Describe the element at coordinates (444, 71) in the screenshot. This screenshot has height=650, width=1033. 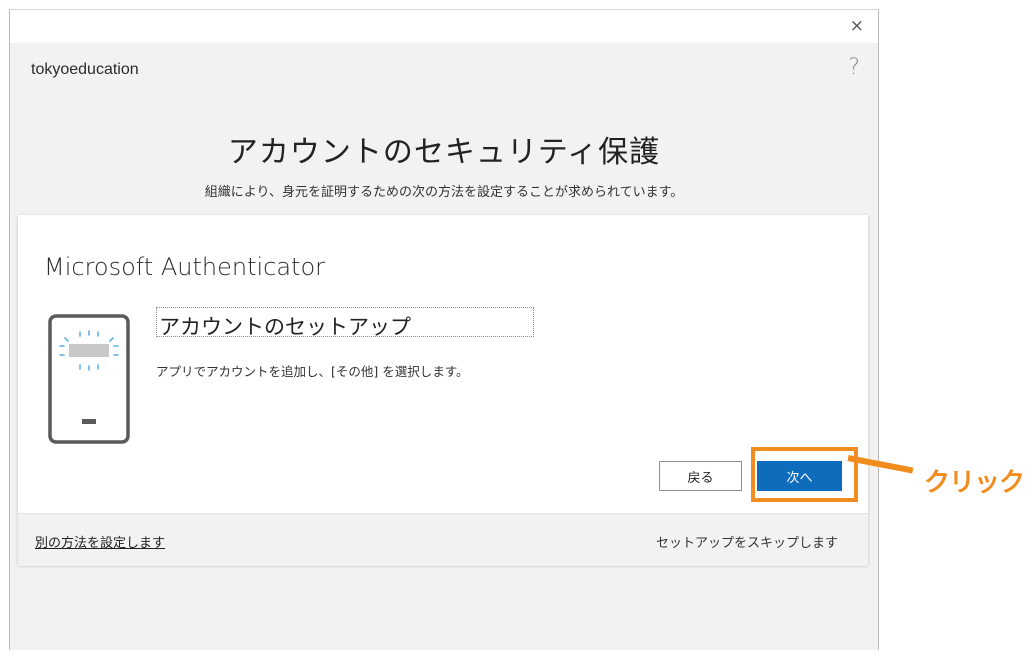
I see `header-bar: tokyoeducation ?` at that location.